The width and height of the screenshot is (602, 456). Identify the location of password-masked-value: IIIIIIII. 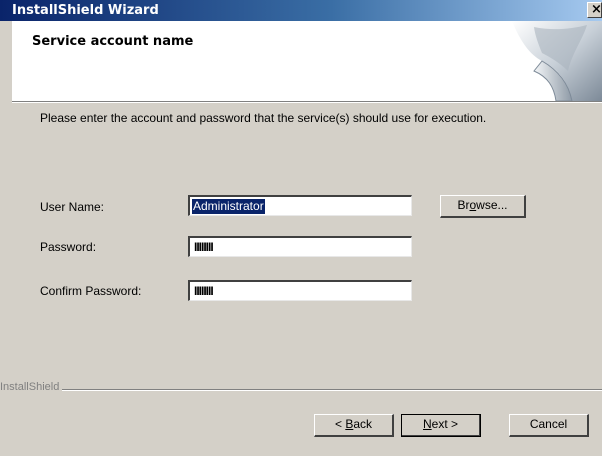
(204, 247).